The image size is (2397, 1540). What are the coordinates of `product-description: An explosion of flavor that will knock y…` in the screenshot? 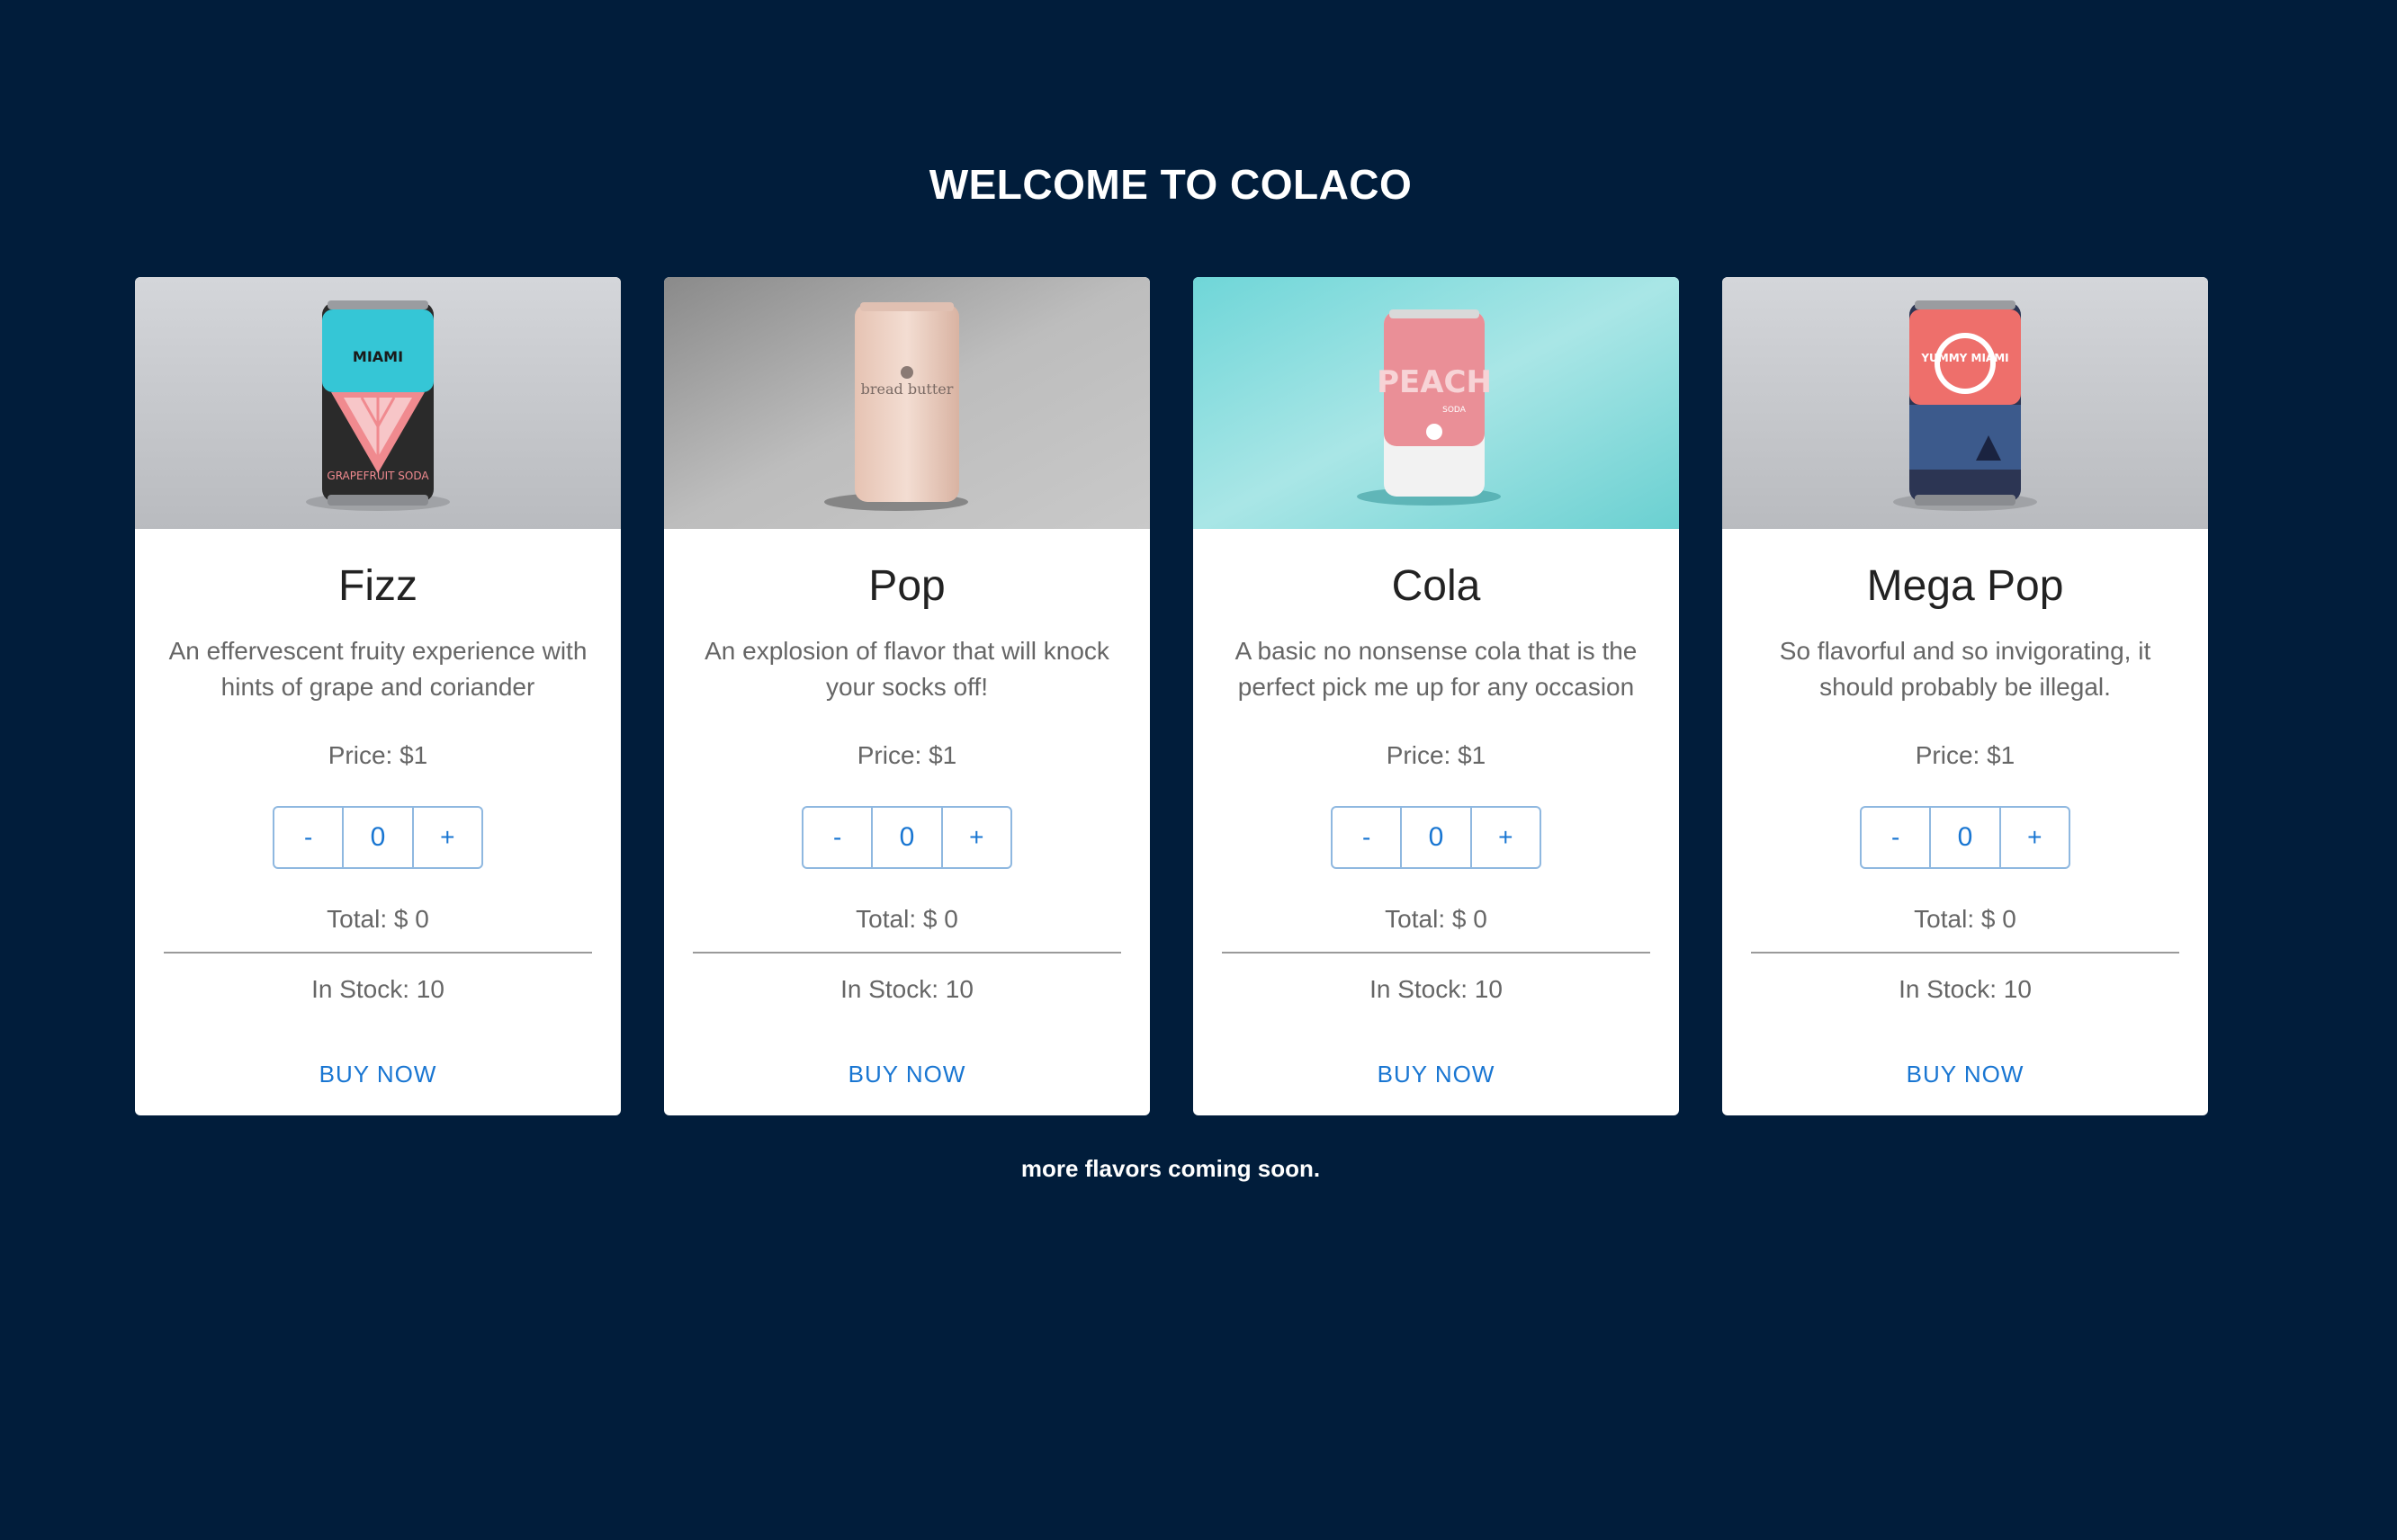 It's located at (907, 669).